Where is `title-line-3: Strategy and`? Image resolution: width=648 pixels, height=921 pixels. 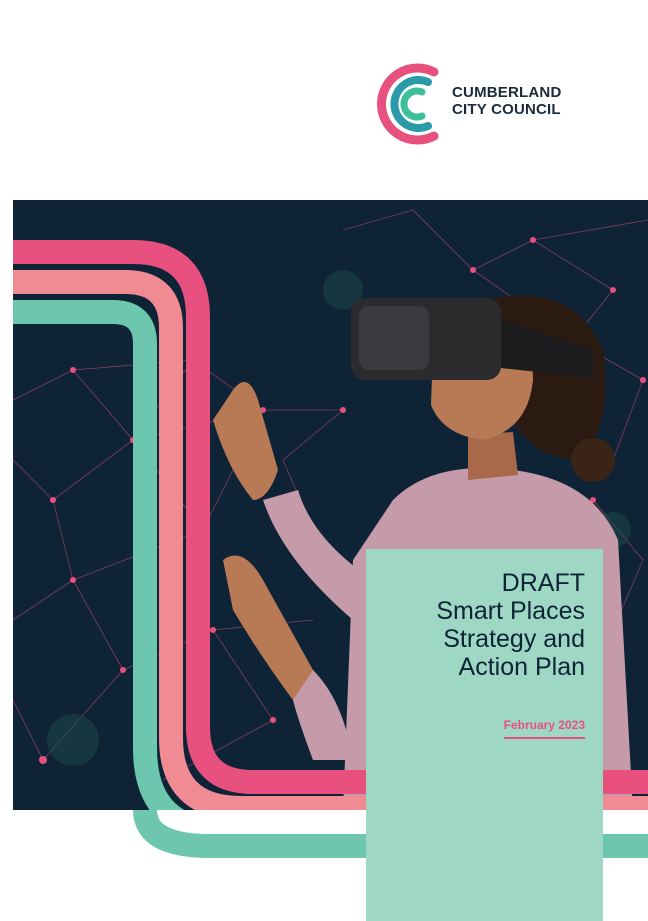 title-line-3: Strategy and is located at coordinates (514, 639).